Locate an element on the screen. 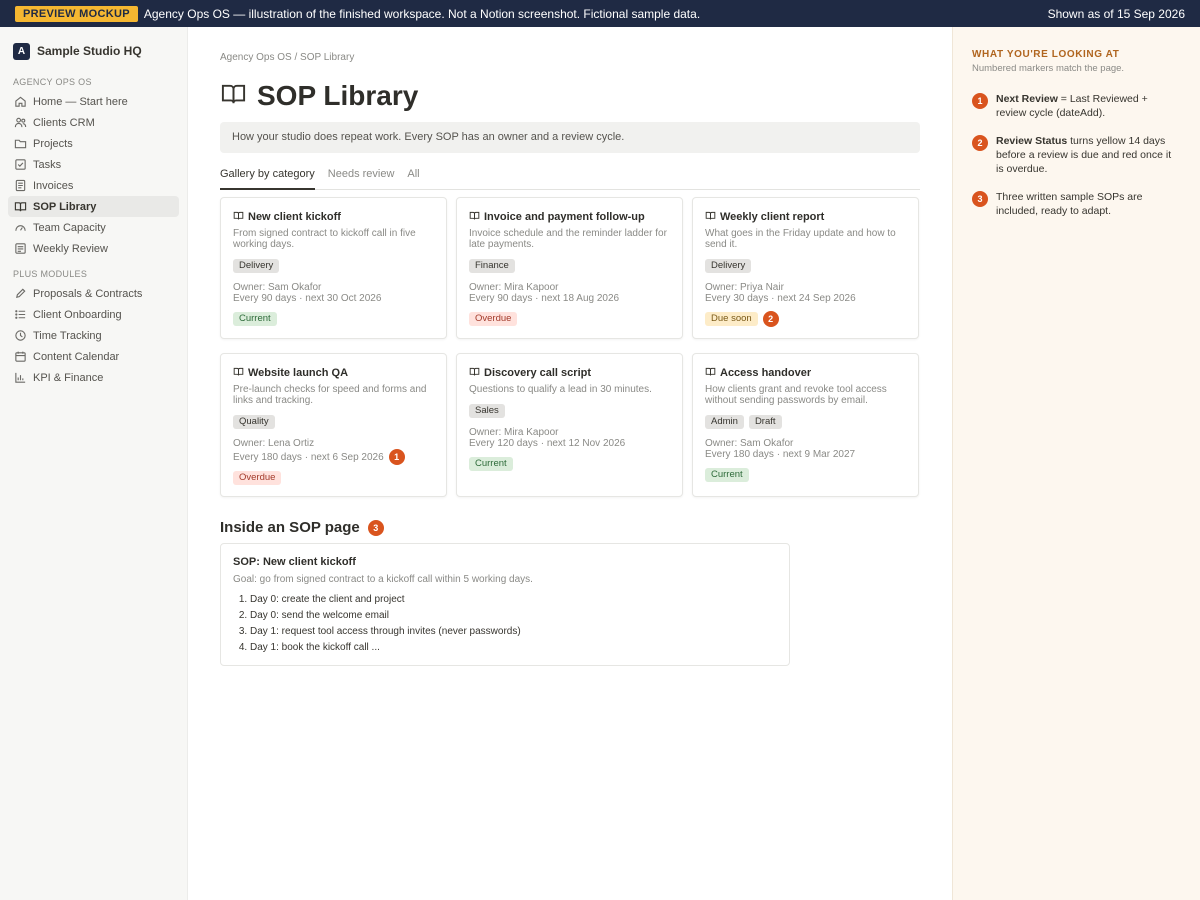  annotation-marker-1: 1 is located at coordinates (980, 101).